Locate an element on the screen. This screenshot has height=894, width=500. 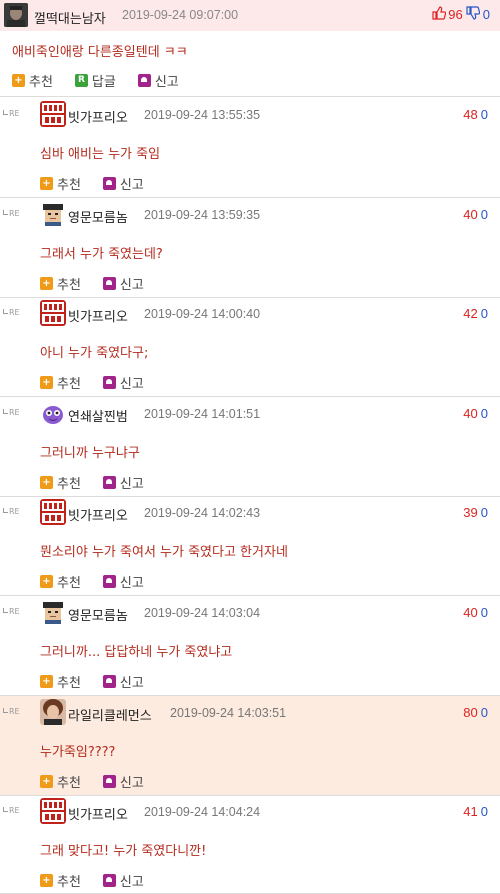
comment-up-count: 41 is located at coordinates (470, 811).